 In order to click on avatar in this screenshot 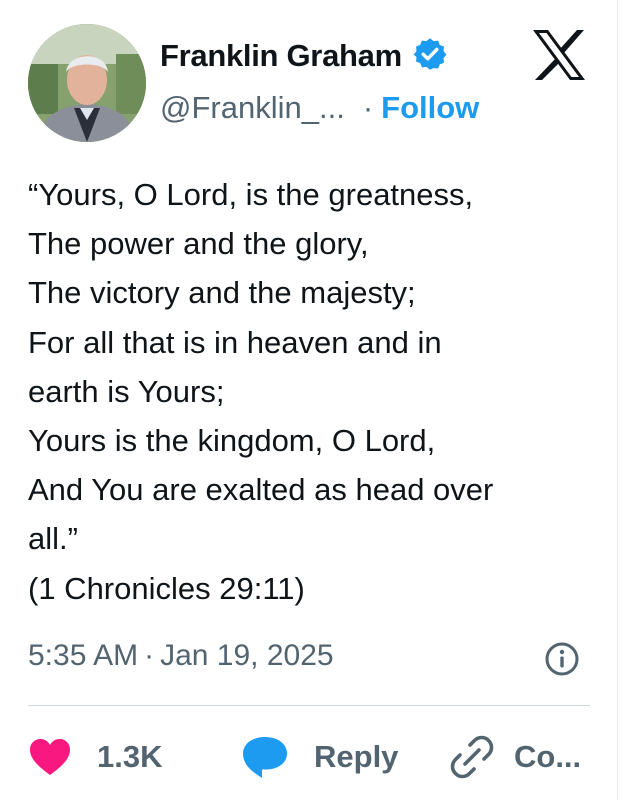, I will do `click(87, 83)`.